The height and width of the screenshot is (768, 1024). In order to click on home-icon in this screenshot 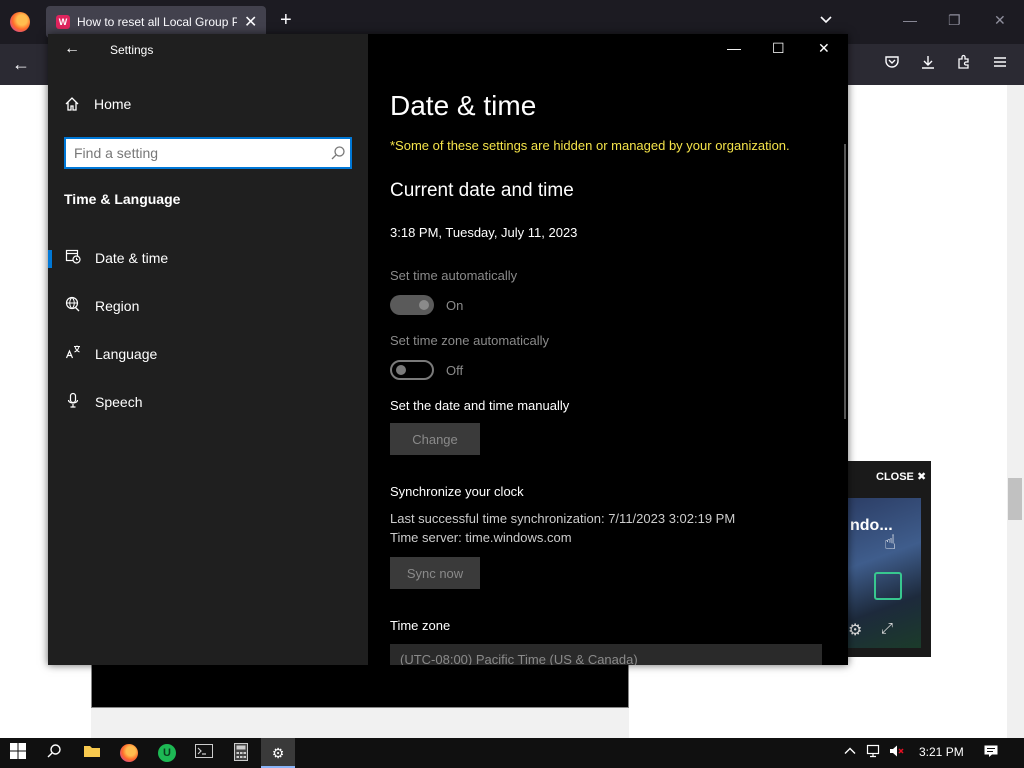, I will do `click(72, 104)`.